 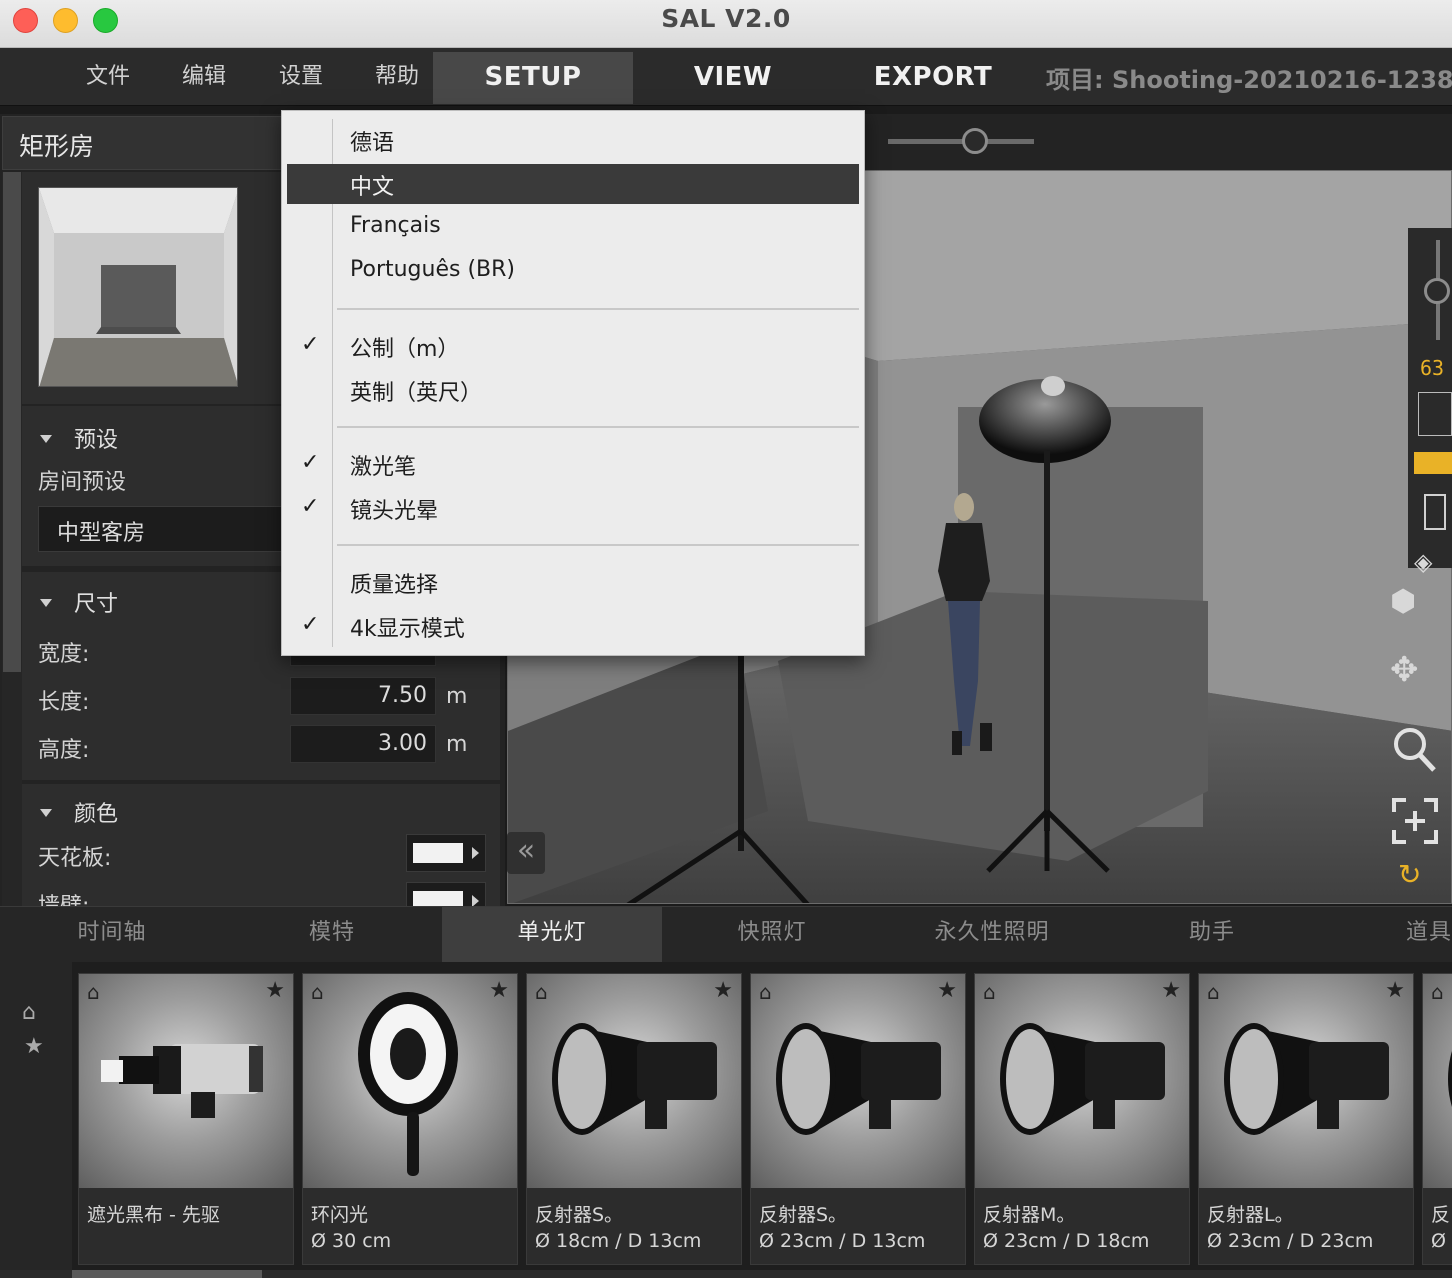 I want to click on product-spec: Ø 23cm / D 18cm, so click(x=1066, y=1241).